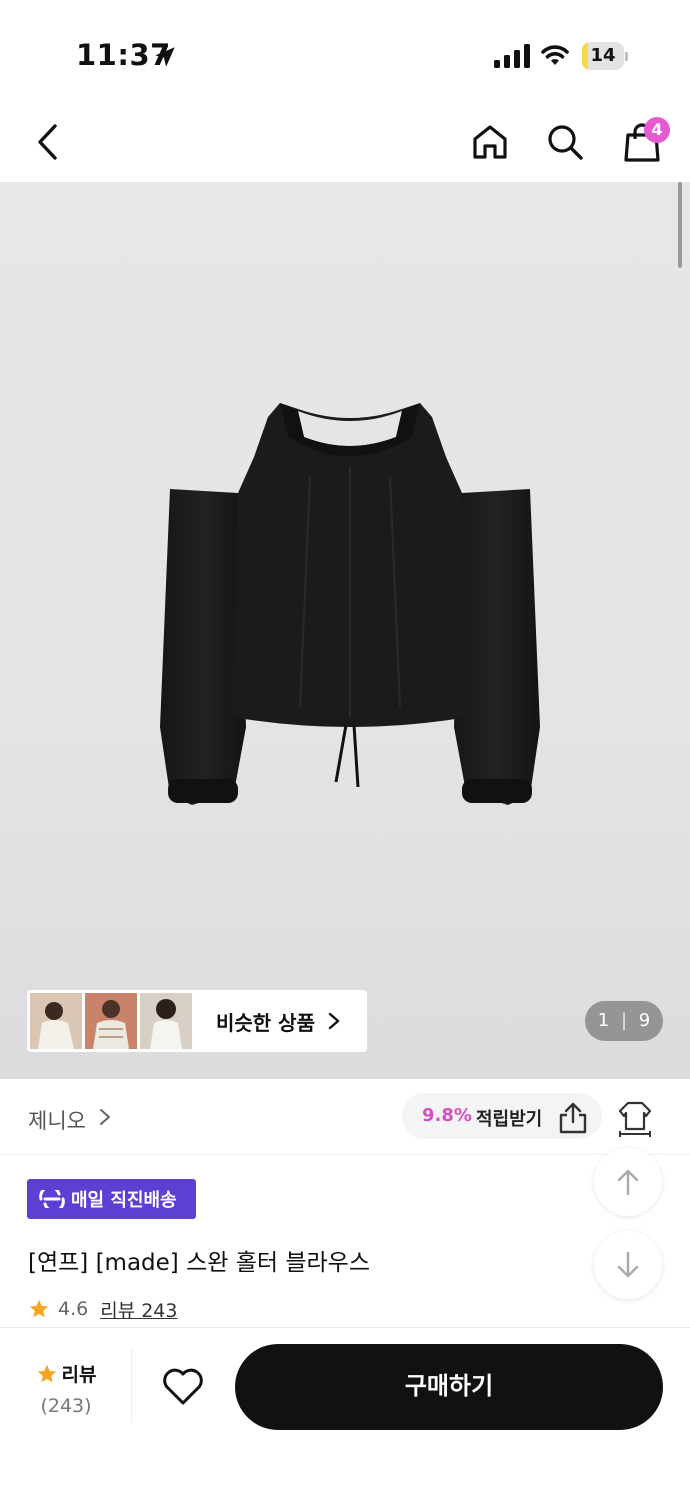 This screenshot has width=690, height=1500. I want to click on search-icon, so click(565, 142).